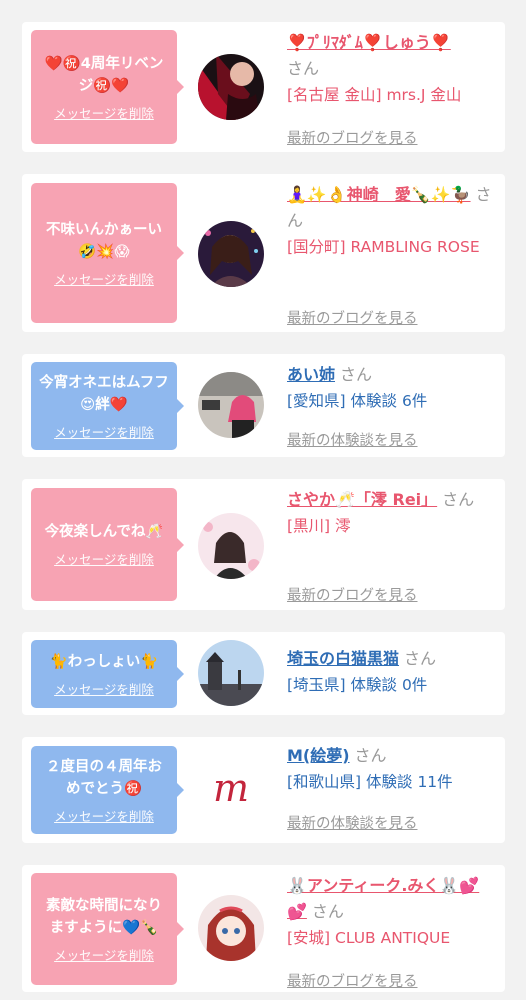  I want to click on svg-text: m, so click(231, 788).